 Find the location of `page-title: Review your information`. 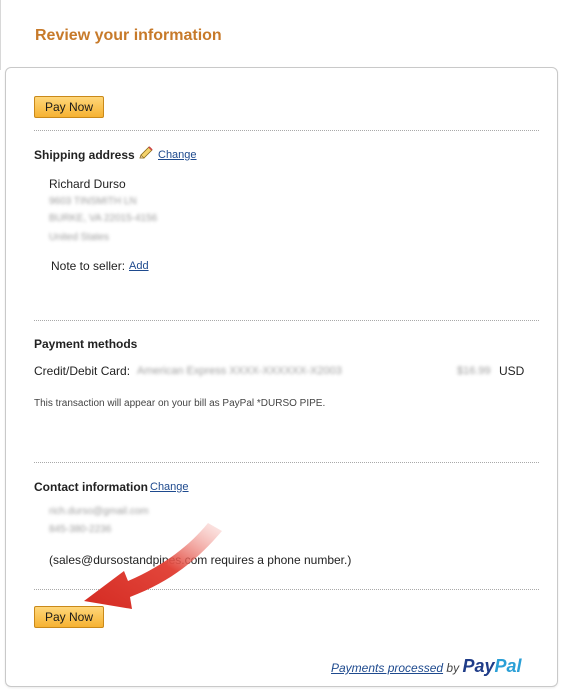

page-title: Review your information is located at coordinates (128, 35).